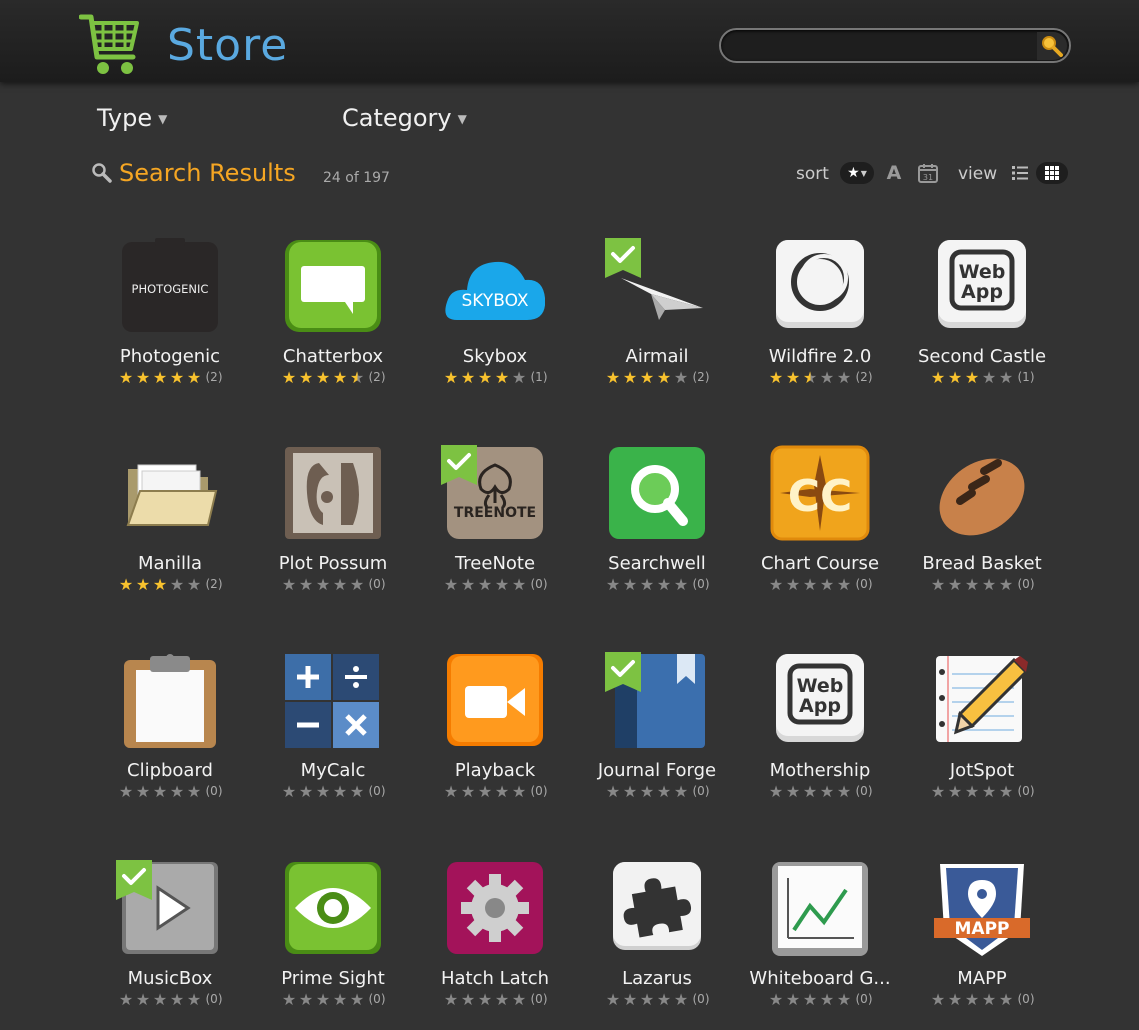  I want to click on list-view-button, so click(1020, 173).